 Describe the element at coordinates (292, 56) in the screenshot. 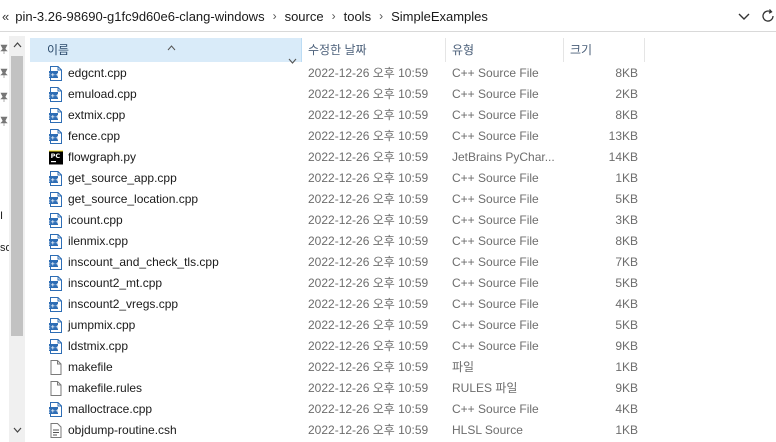

I see `column-filter-dropdown-icon` at that location.